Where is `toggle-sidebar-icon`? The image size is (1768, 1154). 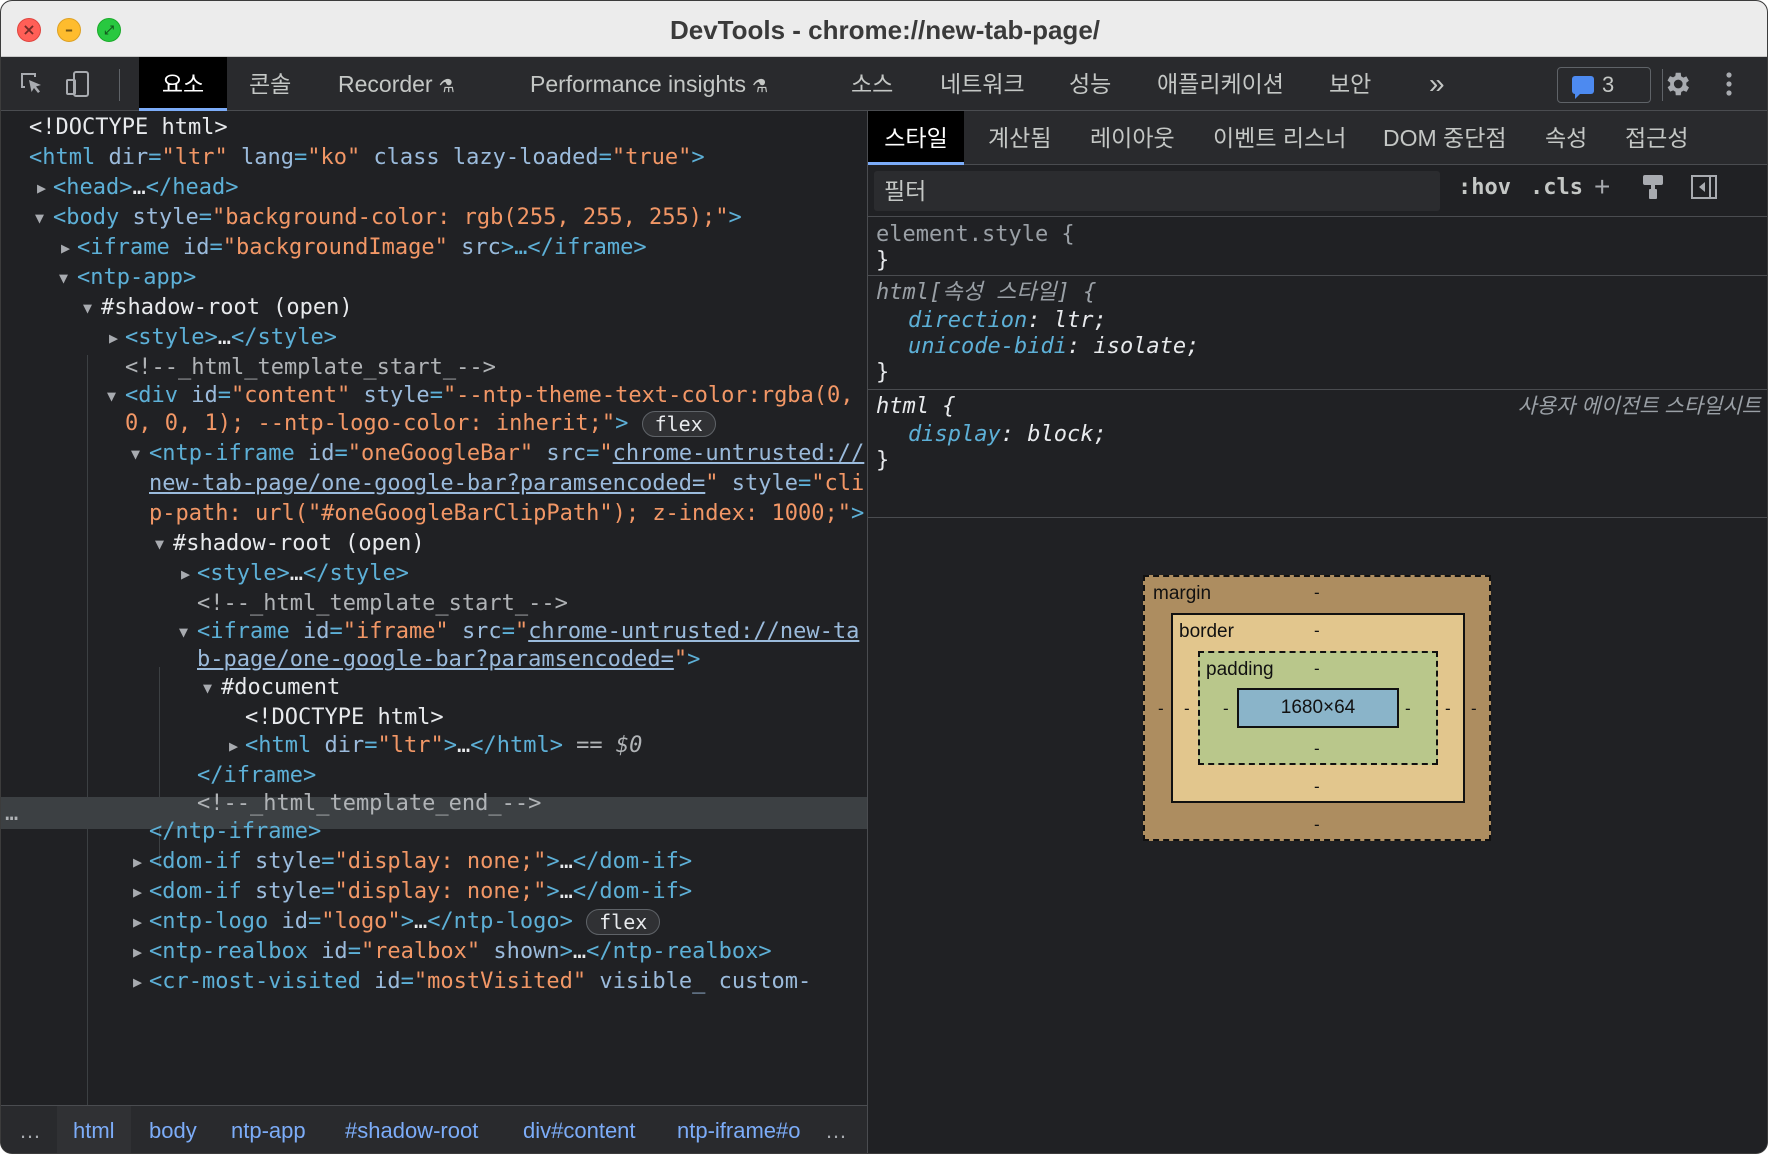 toggle-sidebar-icon is located at coordinates (1704, 190).